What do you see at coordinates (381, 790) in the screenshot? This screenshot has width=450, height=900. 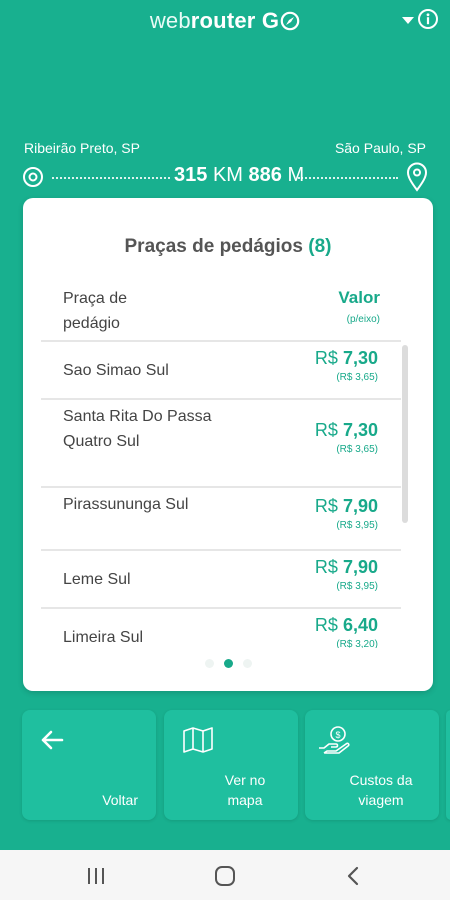 I see `trip-costs-label: Custos da viagem` at bounding box center [381, 790].